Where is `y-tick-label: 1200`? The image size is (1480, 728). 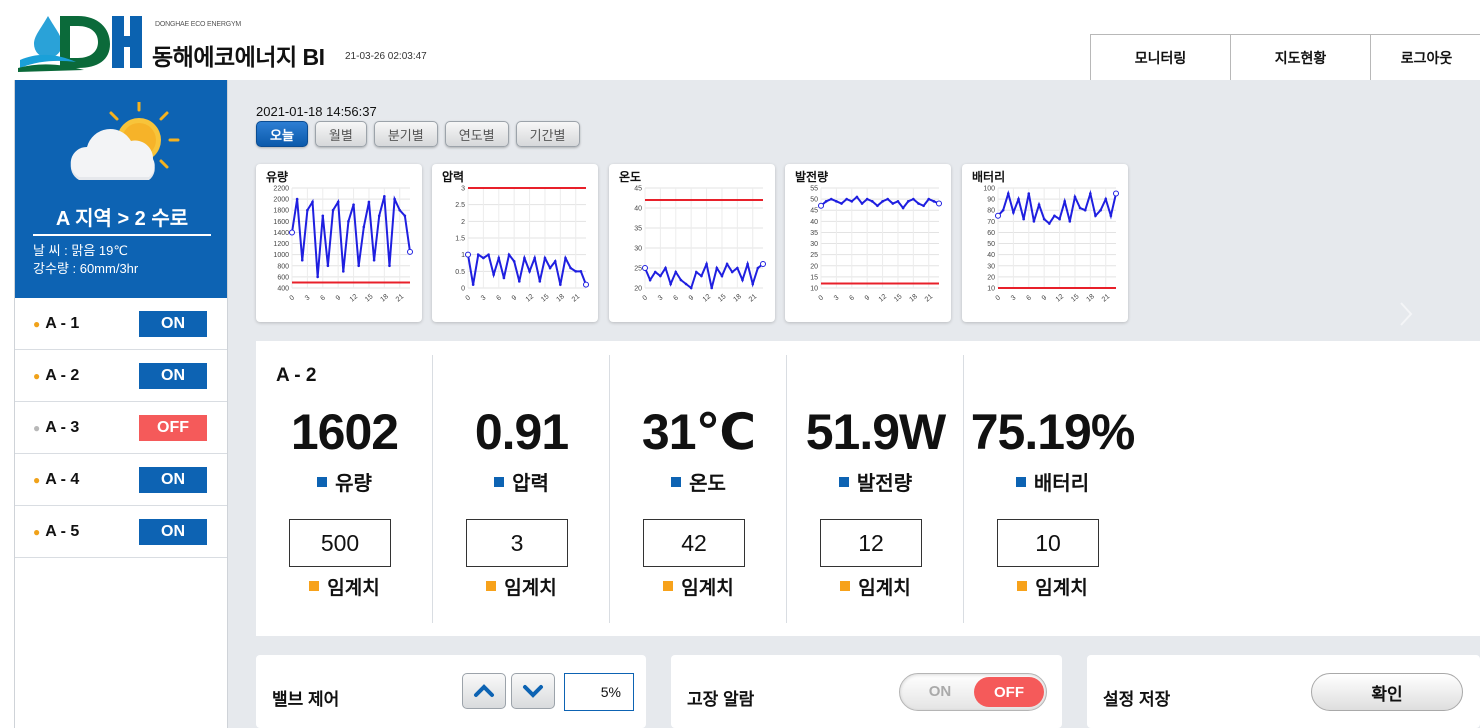 y-tick-label: 1200 is located at coordinates (281, 244).